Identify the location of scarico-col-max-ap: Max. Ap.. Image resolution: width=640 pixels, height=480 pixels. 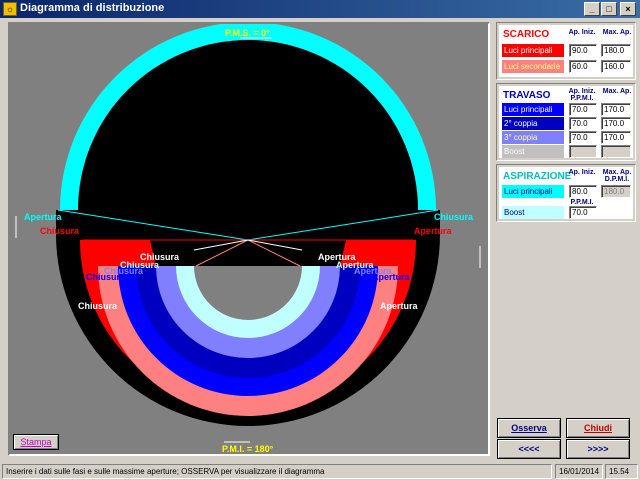
(617, 32).